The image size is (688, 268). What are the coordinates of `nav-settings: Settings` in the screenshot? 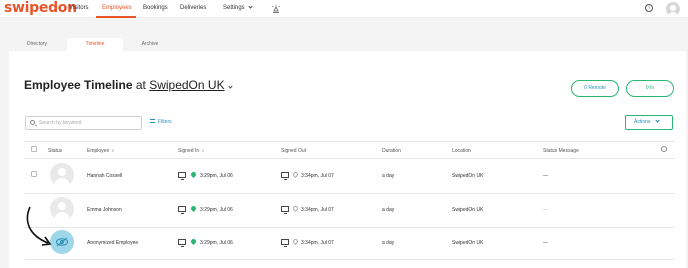 It's located at (238, 7).